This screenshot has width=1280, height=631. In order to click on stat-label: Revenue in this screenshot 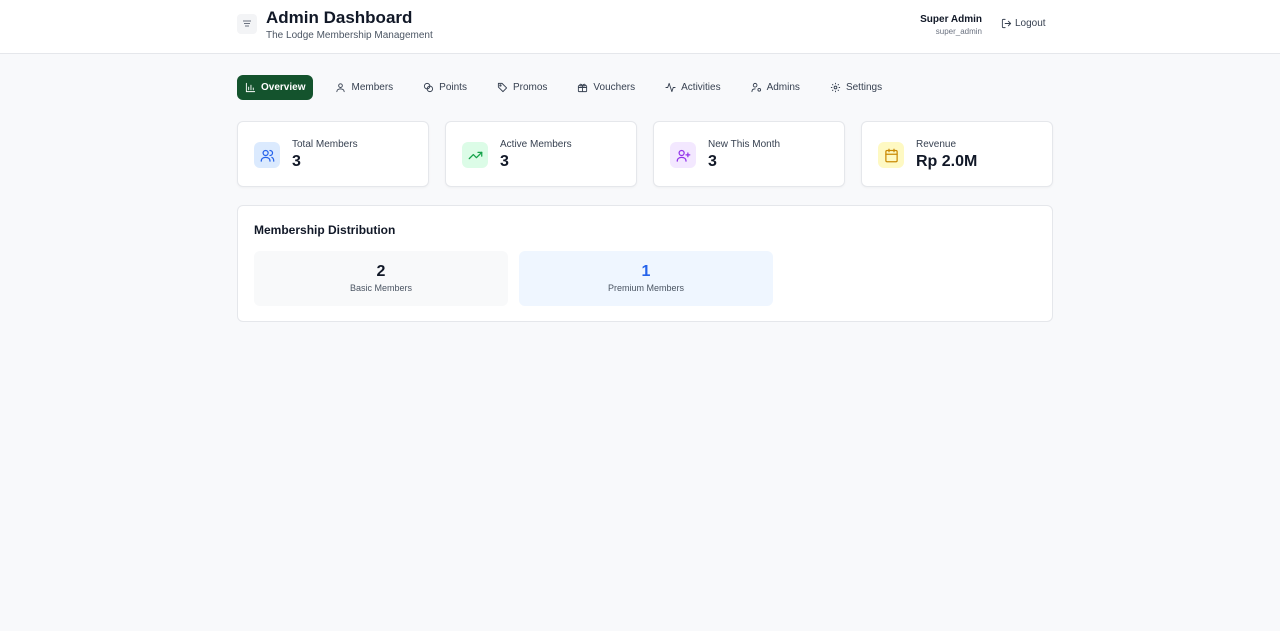, I will do `click(936, 144)`.